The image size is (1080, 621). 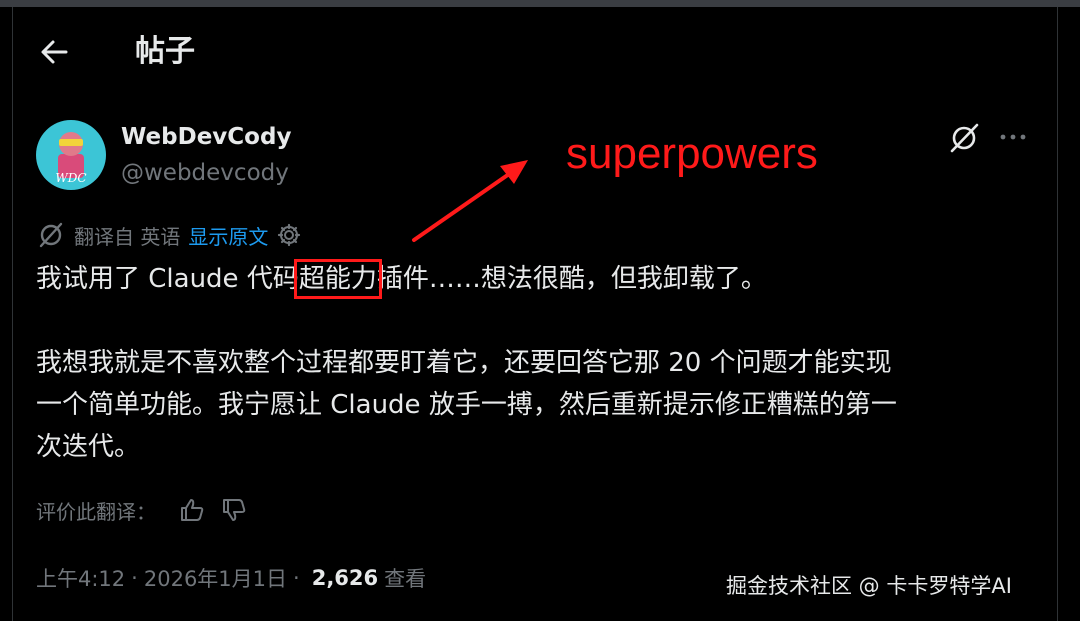 I want to click on translation-row: 翻译自 英语 显示原文, so click(x=169, y=235).